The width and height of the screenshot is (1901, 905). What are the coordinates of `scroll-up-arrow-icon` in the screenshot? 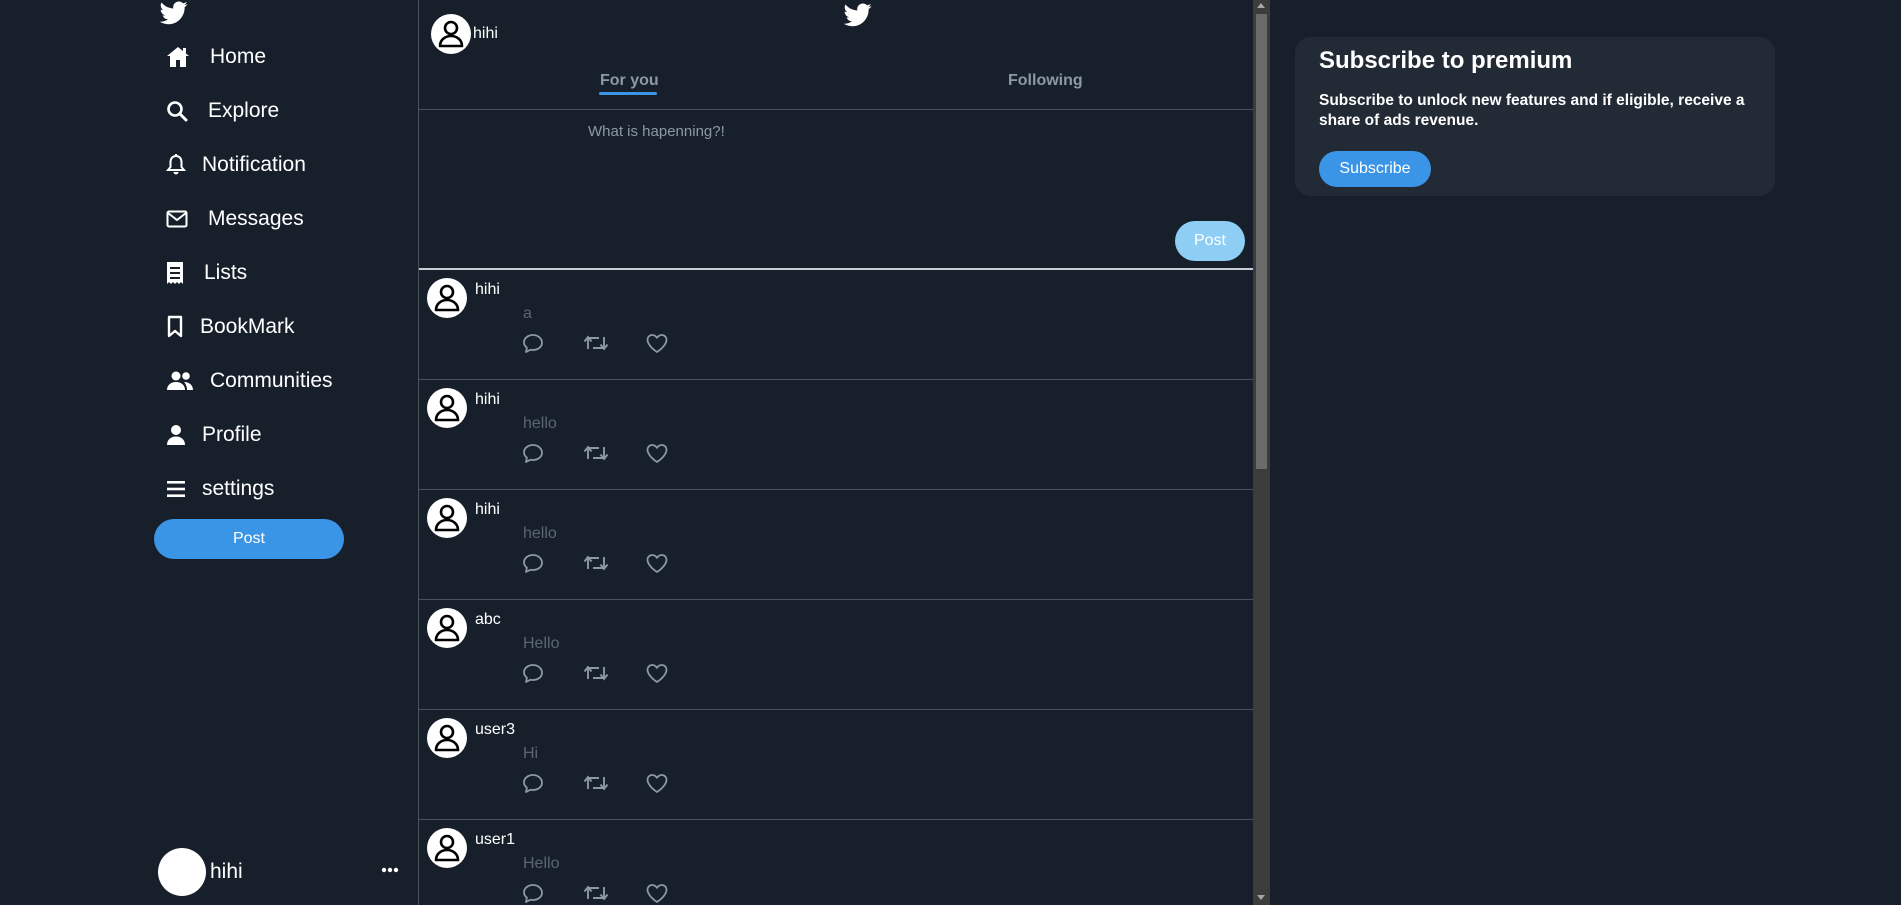 It's located at (1261, 5).